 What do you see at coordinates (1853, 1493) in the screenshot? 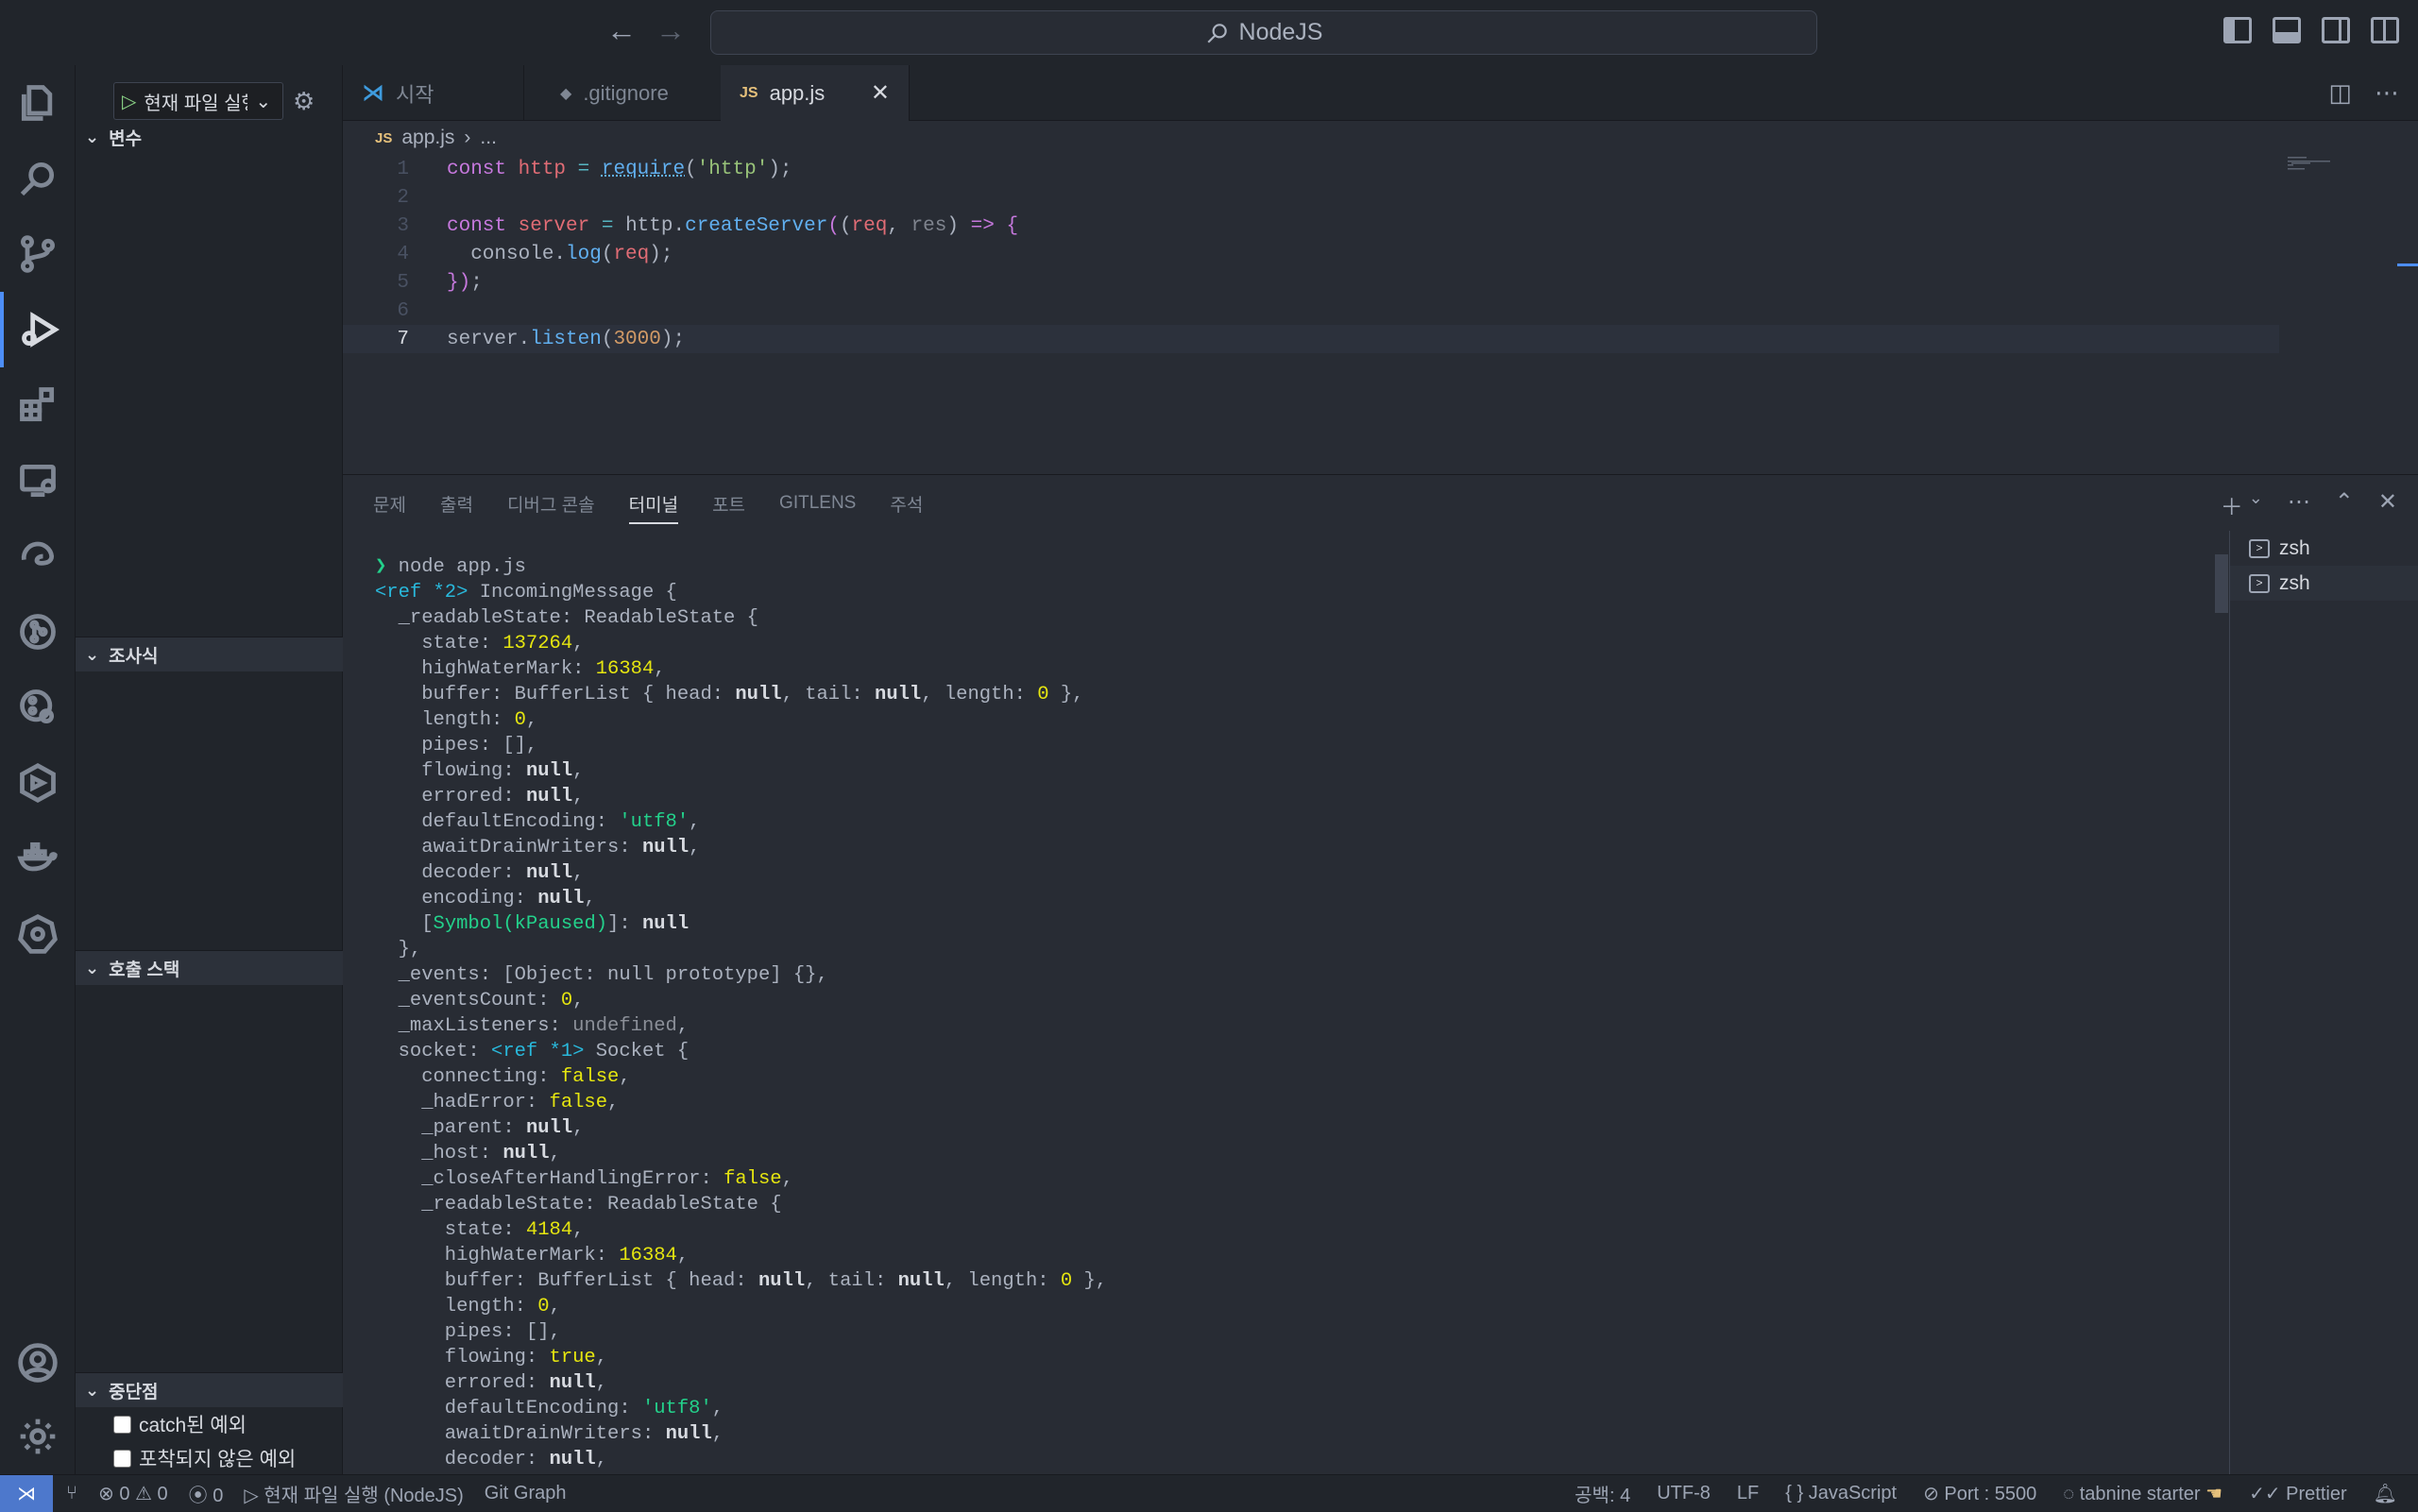
I see `language-label: JavaScript` at bounding box center [1853, 1493].